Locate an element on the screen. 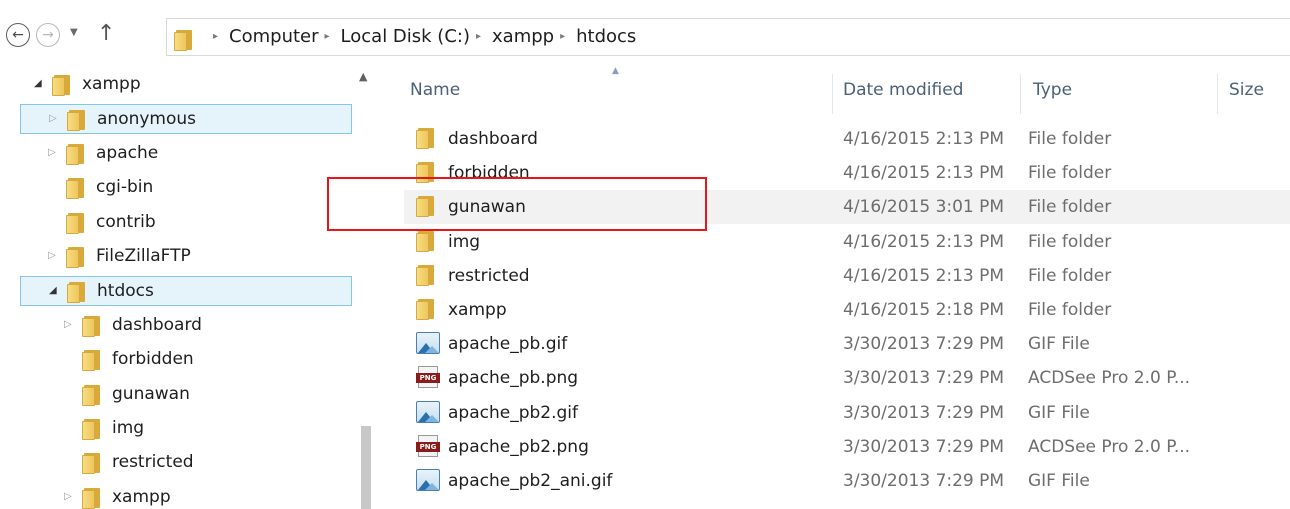 The image size is (1290, 509). tree-item-forbidden: forbidden is located at coordinates (186, 360).